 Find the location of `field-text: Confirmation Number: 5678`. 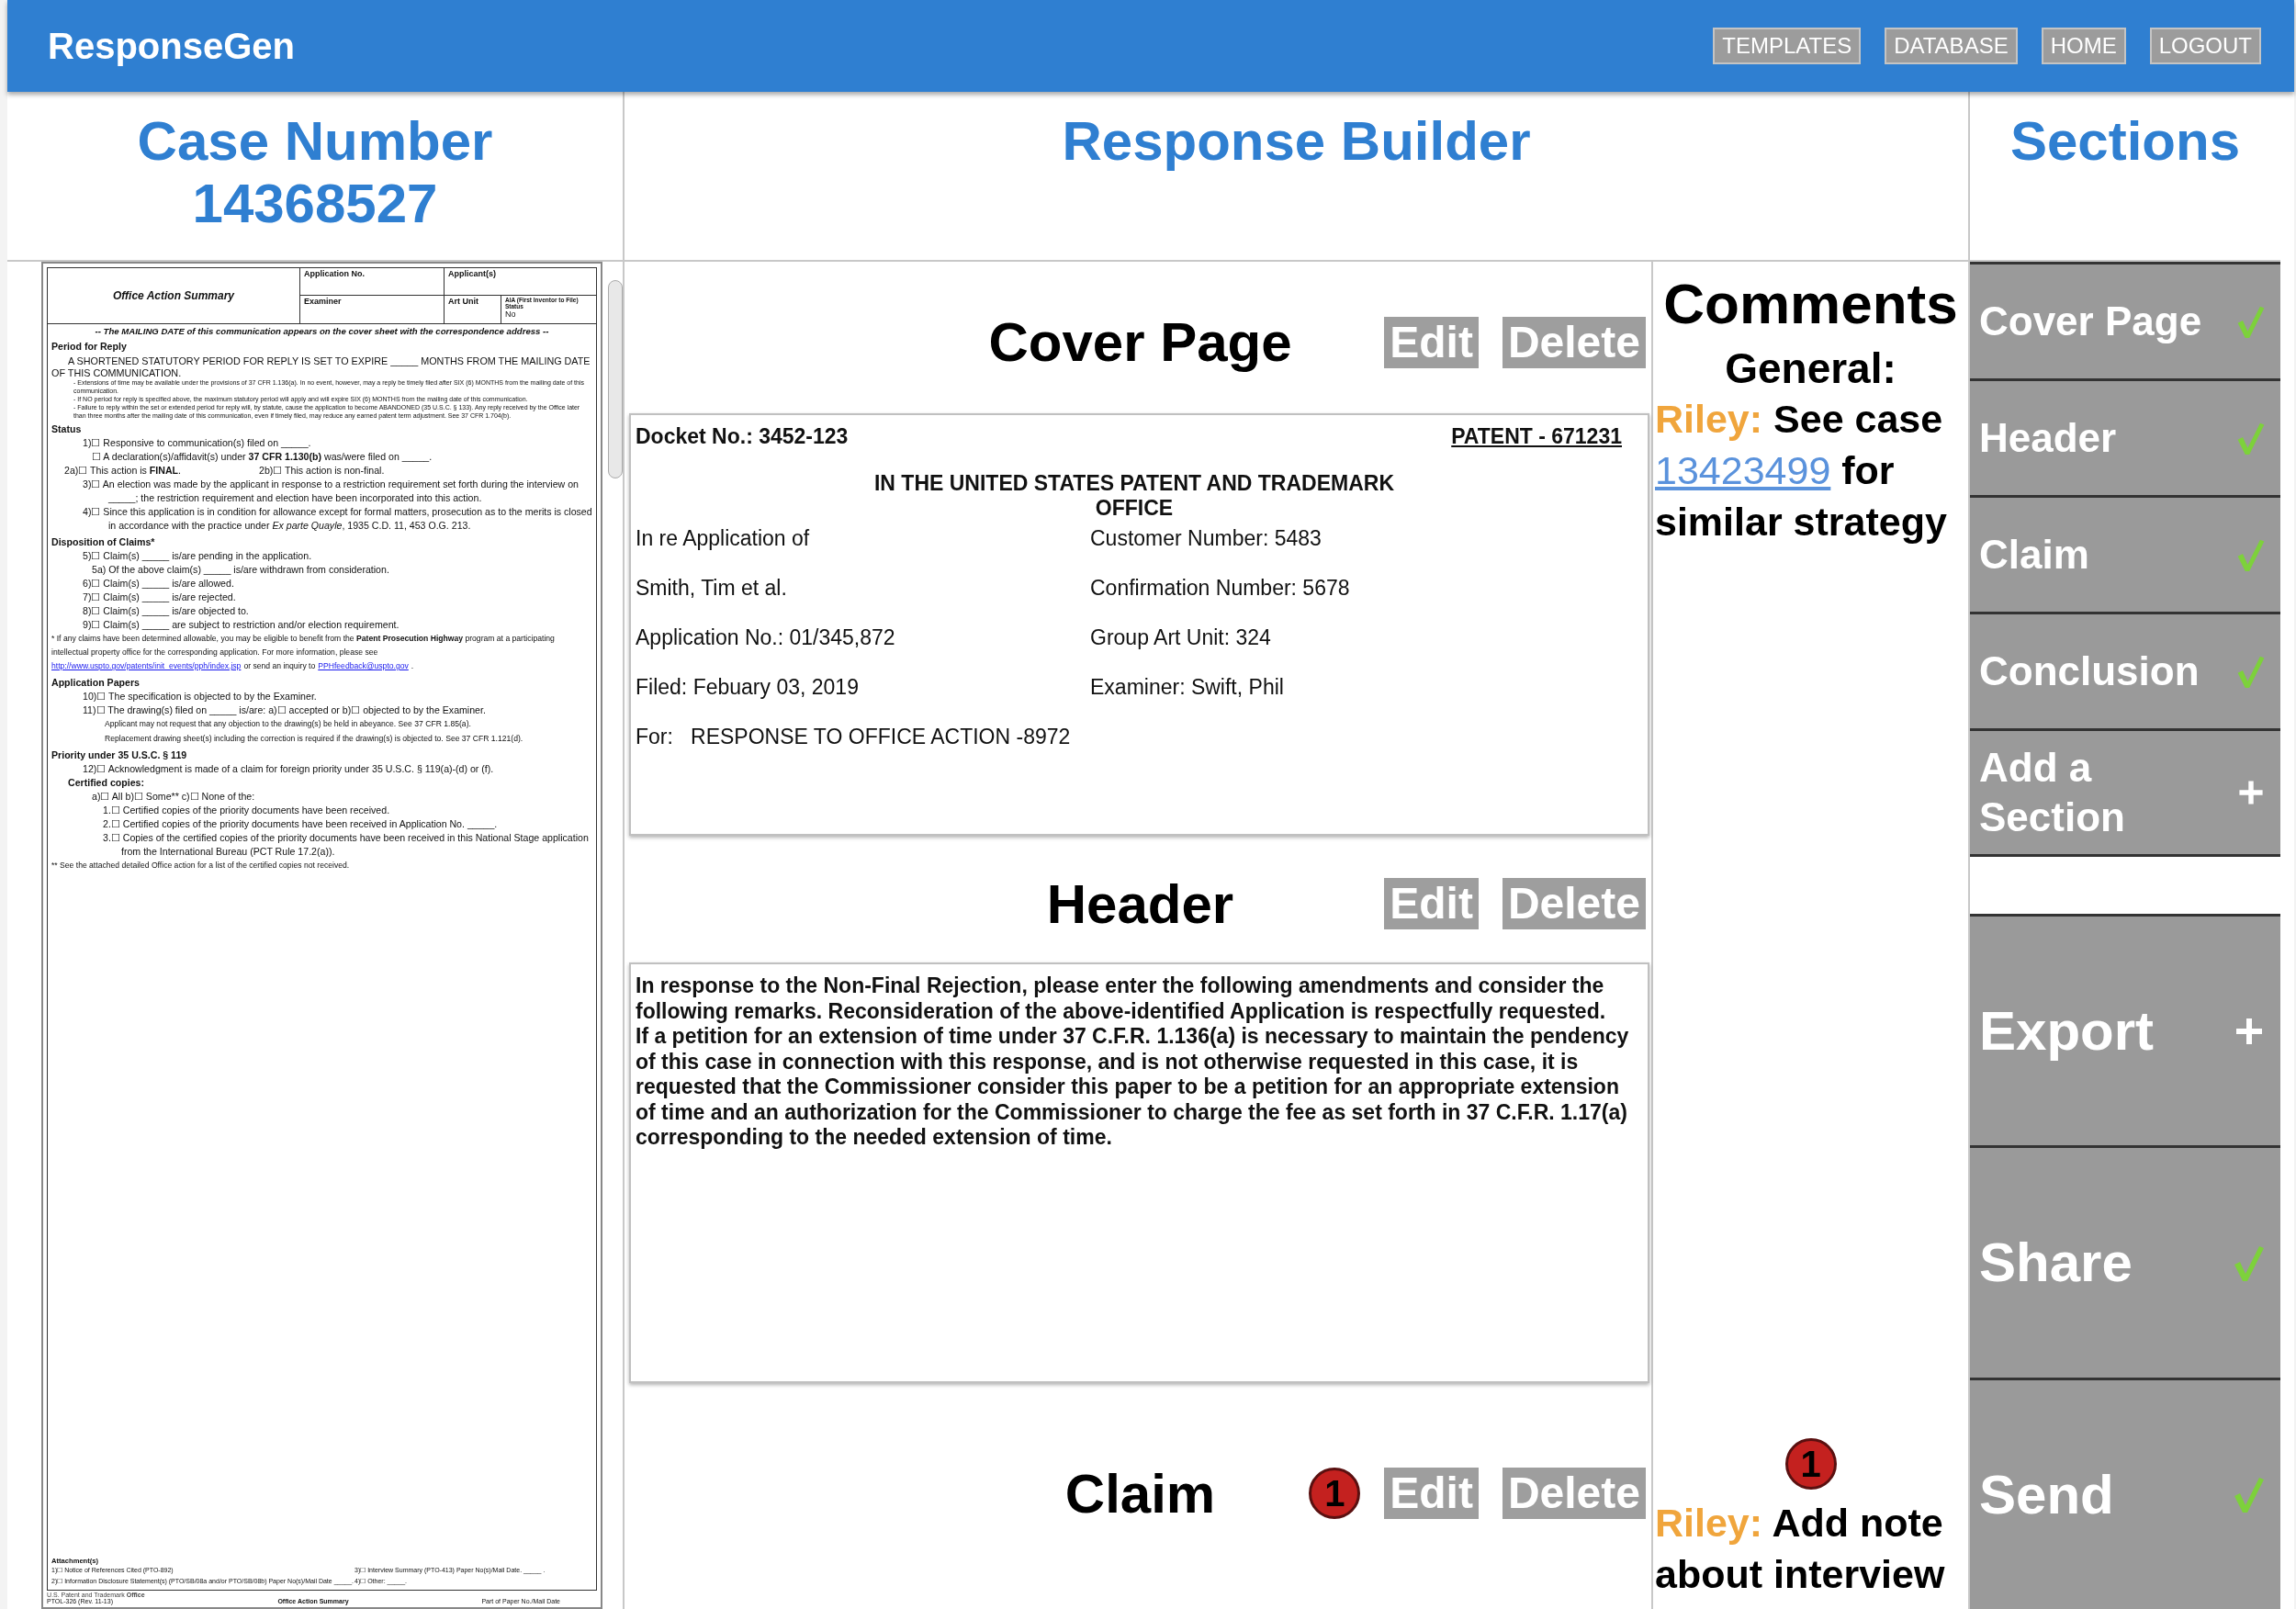

field-text: Confirmation Number: 5678 is located at coordinates (1221, 588).